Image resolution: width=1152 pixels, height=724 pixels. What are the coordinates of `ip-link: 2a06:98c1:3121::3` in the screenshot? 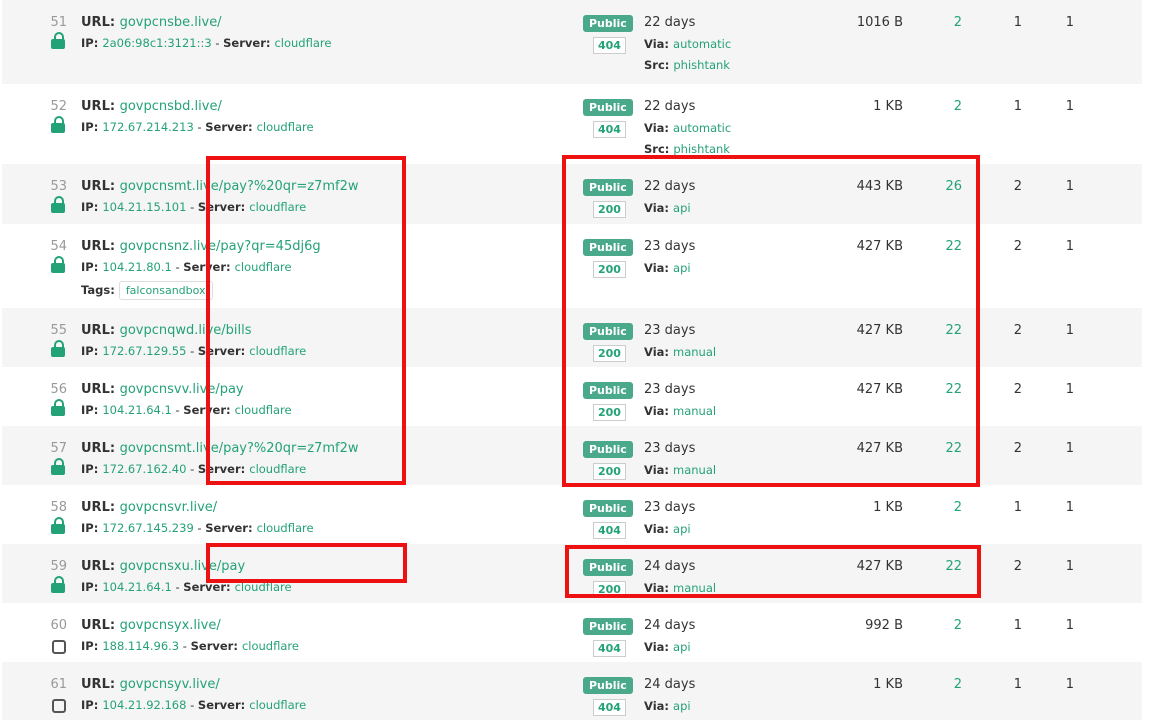 It's located at (156, 43).